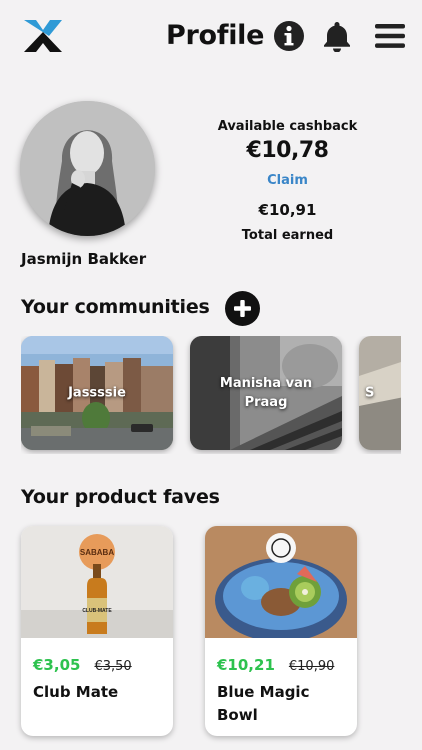 The image size is (422, 750). Describe the element at coordinates (287, 235) in the screenshot. I see `total-earned-label: Total earned` at that location.